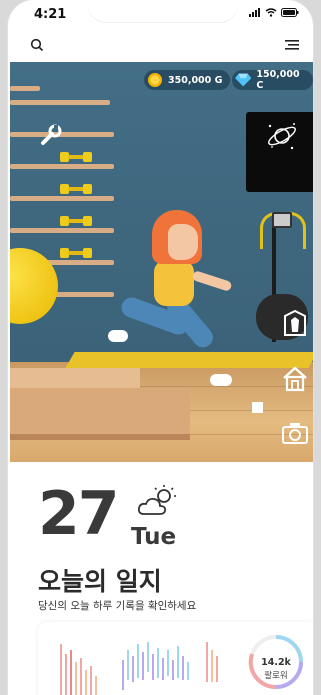  Describe the element at coordinates (278, 80) in the screenshot. I see `diamond-value: 150,000 C` at that location.